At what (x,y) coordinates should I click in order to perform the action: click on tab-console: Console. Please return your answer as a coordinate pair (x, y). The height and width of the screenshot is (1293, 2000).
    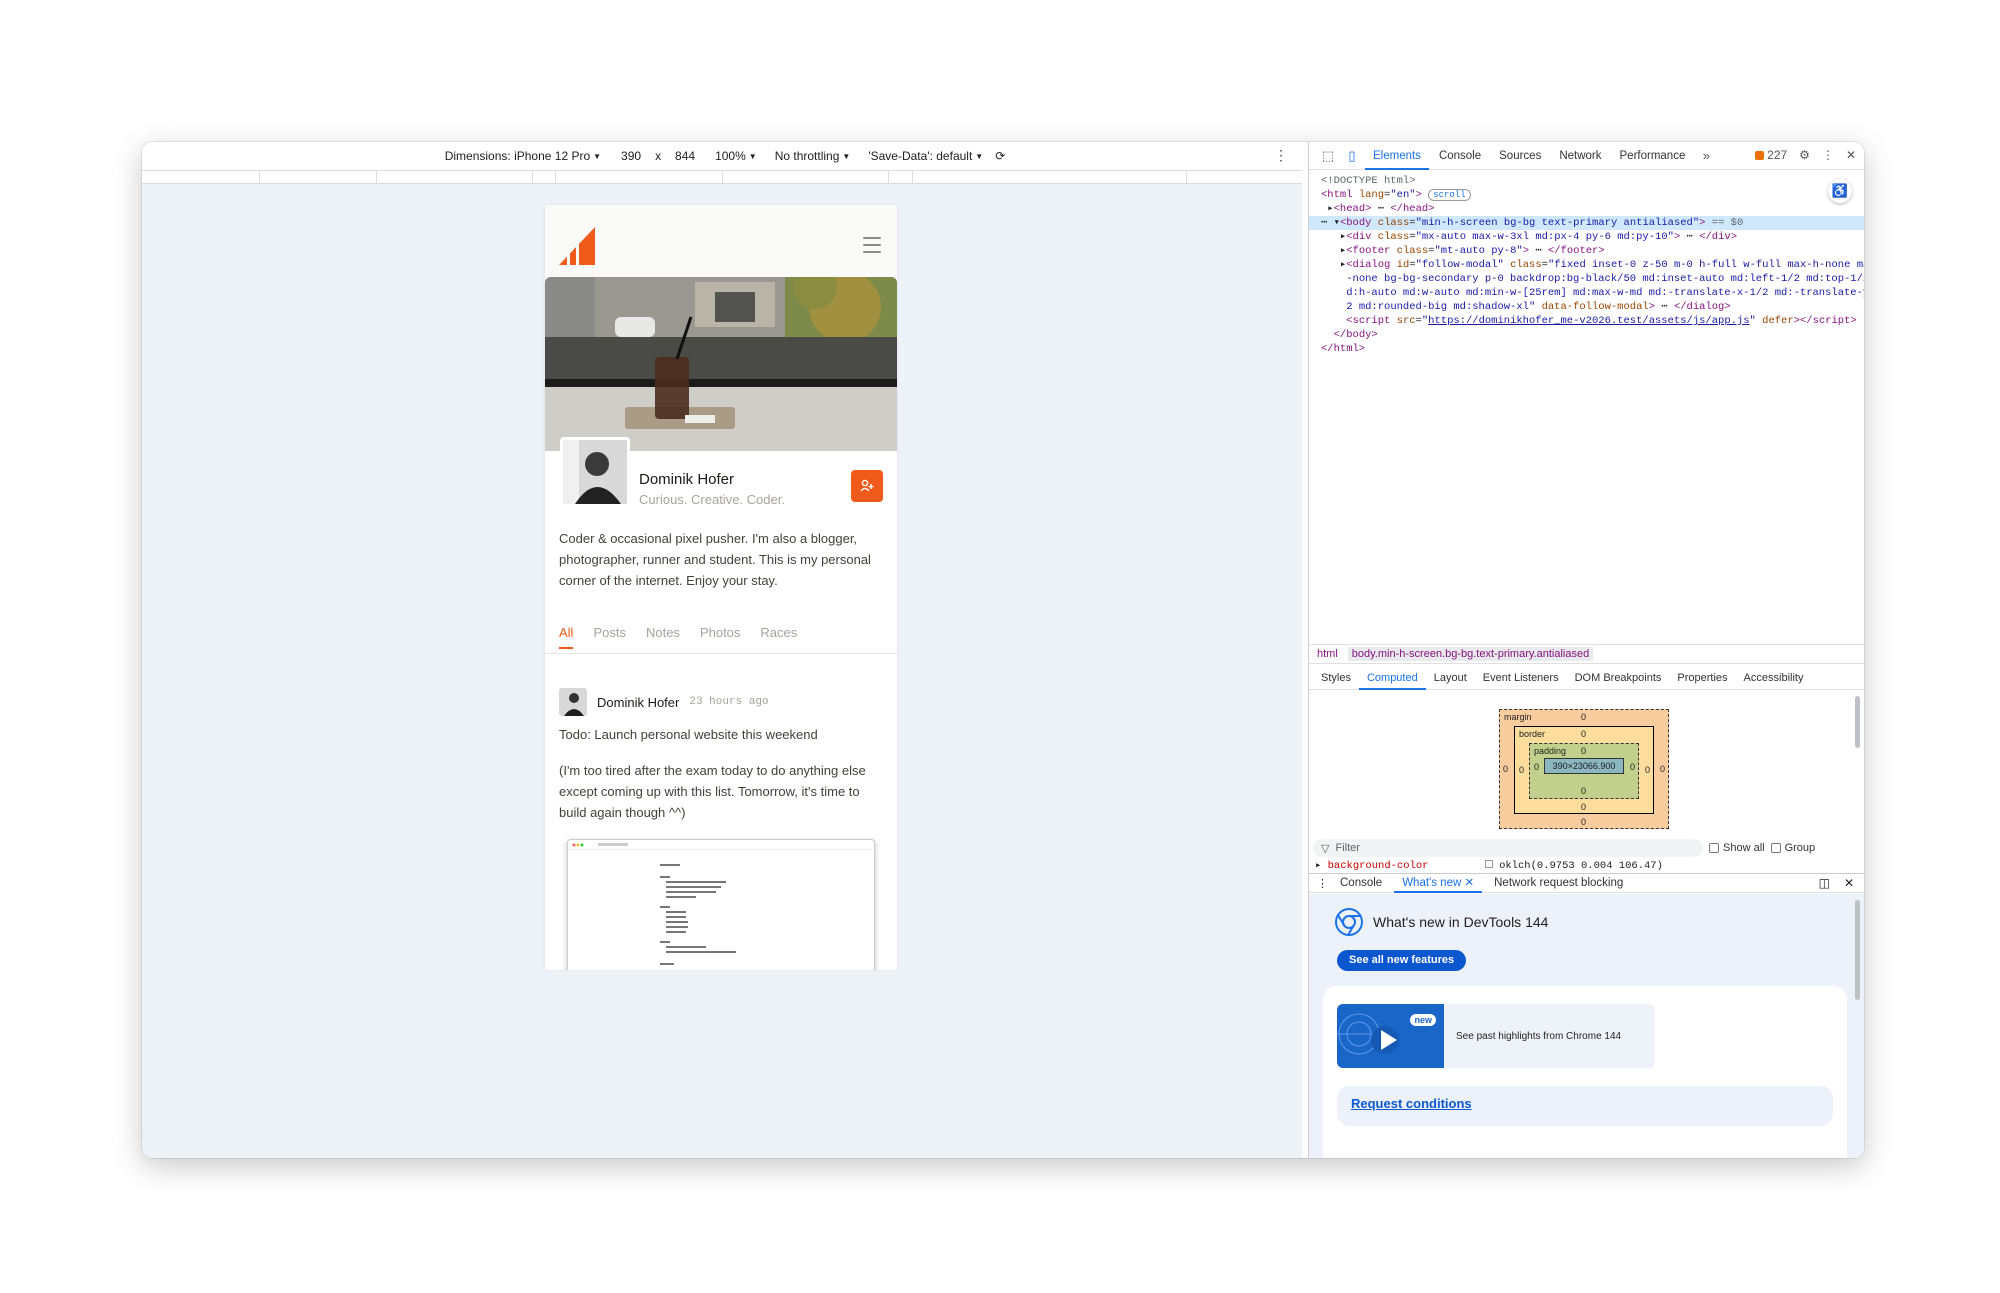
    Looking at the image, I should click on (1460, 156).